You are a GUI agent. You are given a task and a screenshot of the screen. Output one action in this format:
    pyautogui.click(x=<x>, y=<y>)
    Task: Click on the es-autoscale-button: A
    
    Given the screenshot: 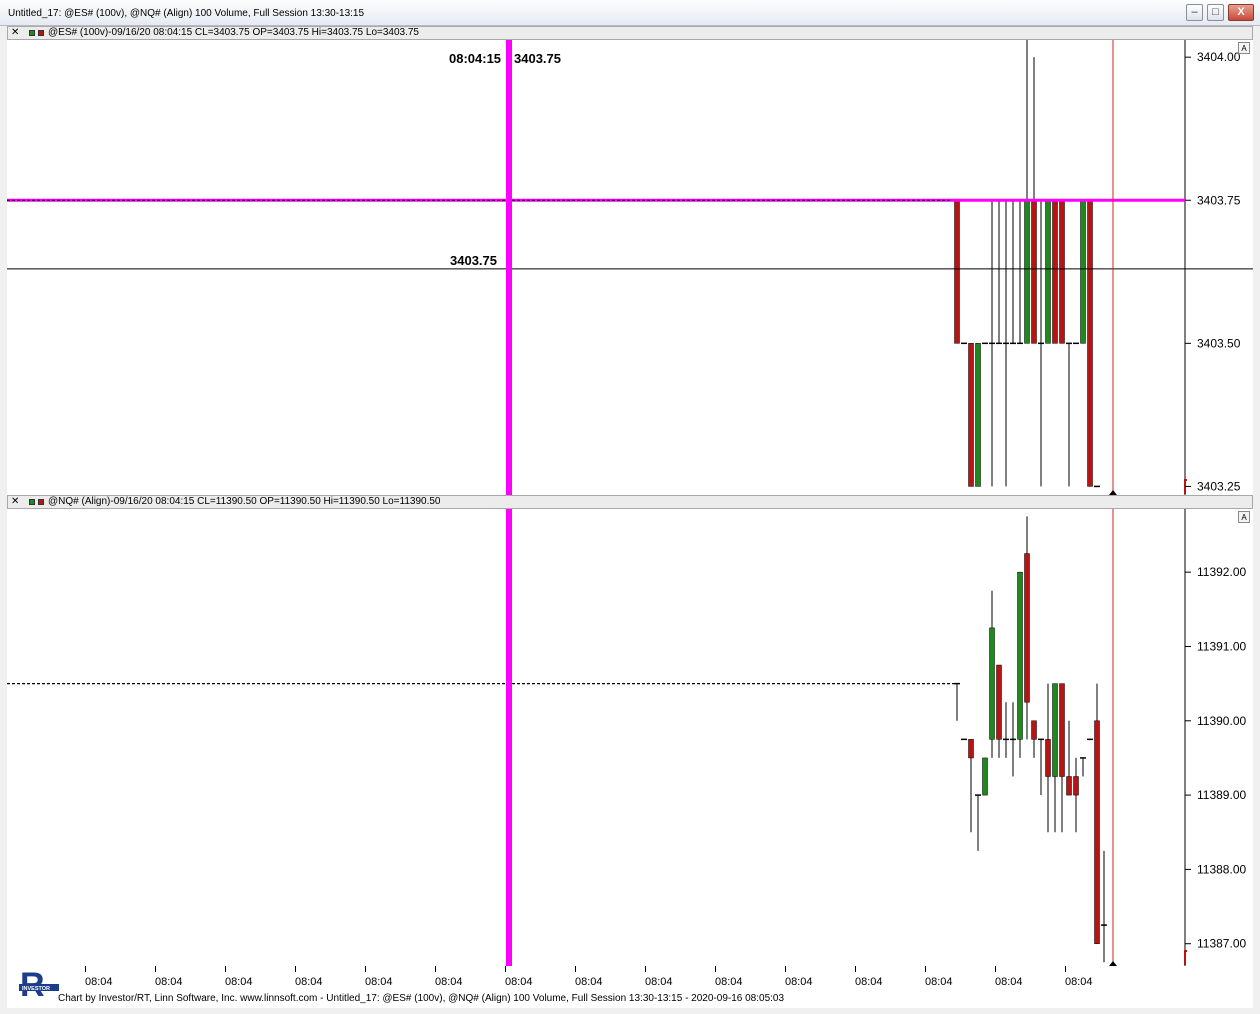 What is the action you would take?
    pyautogui.click(x=1244, y=48)
    